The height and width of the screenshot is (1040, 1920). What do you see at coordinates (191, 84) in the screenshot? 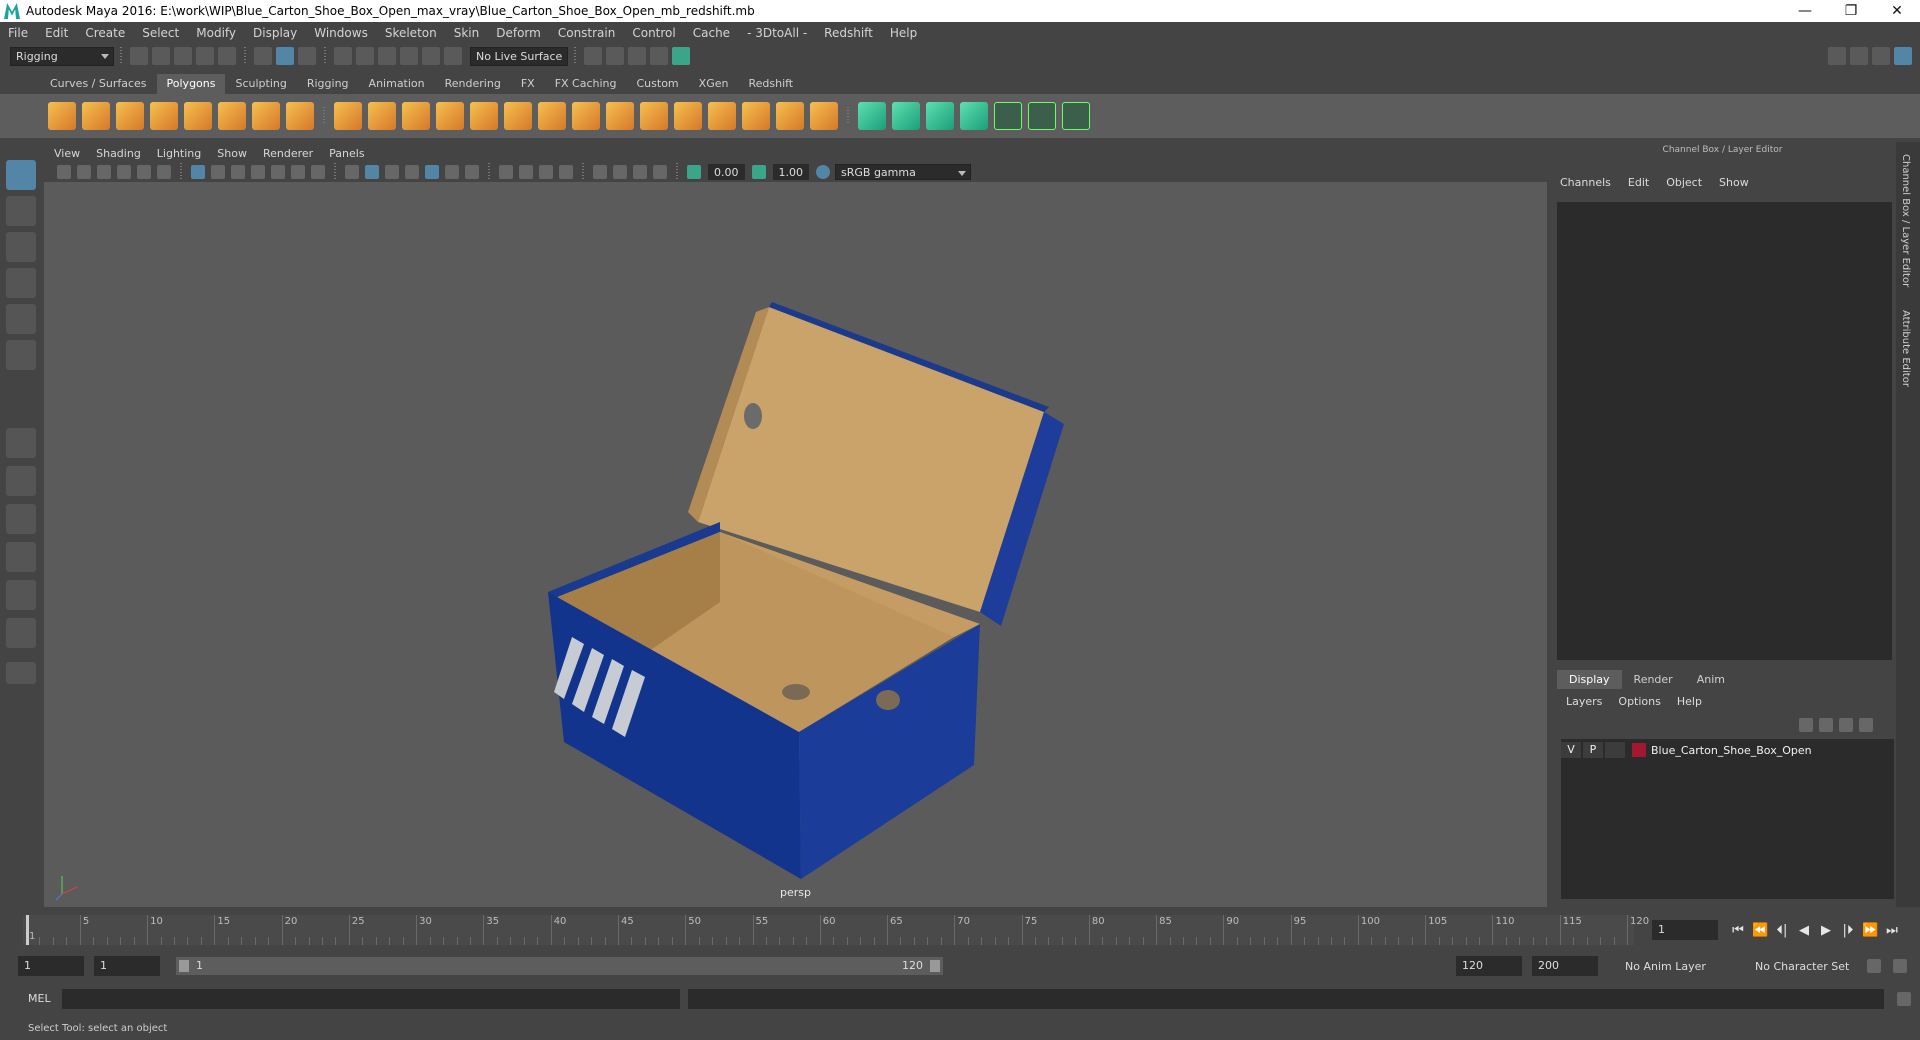
I see `tab-polygons: Polygons` at bounding box center [191, 84].